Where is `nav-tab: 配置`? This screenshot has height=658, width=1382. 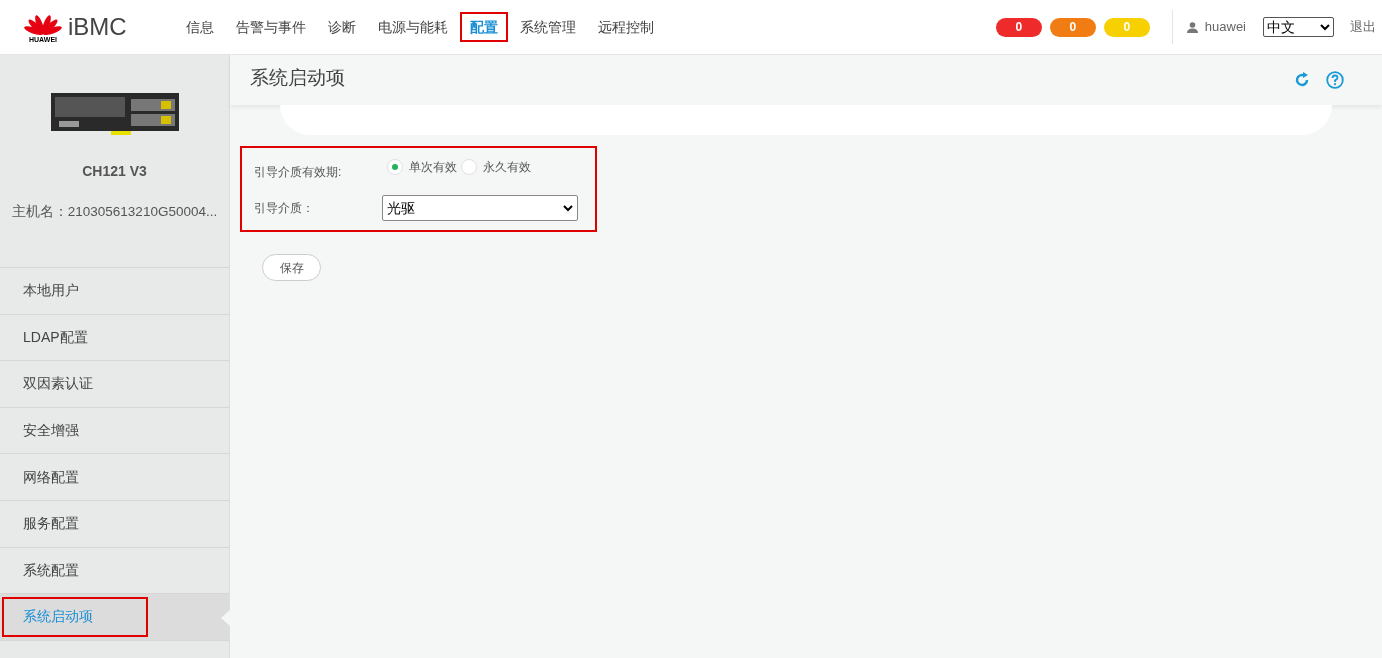
nav-tab: 配置 is located at coordinates (484, 27).